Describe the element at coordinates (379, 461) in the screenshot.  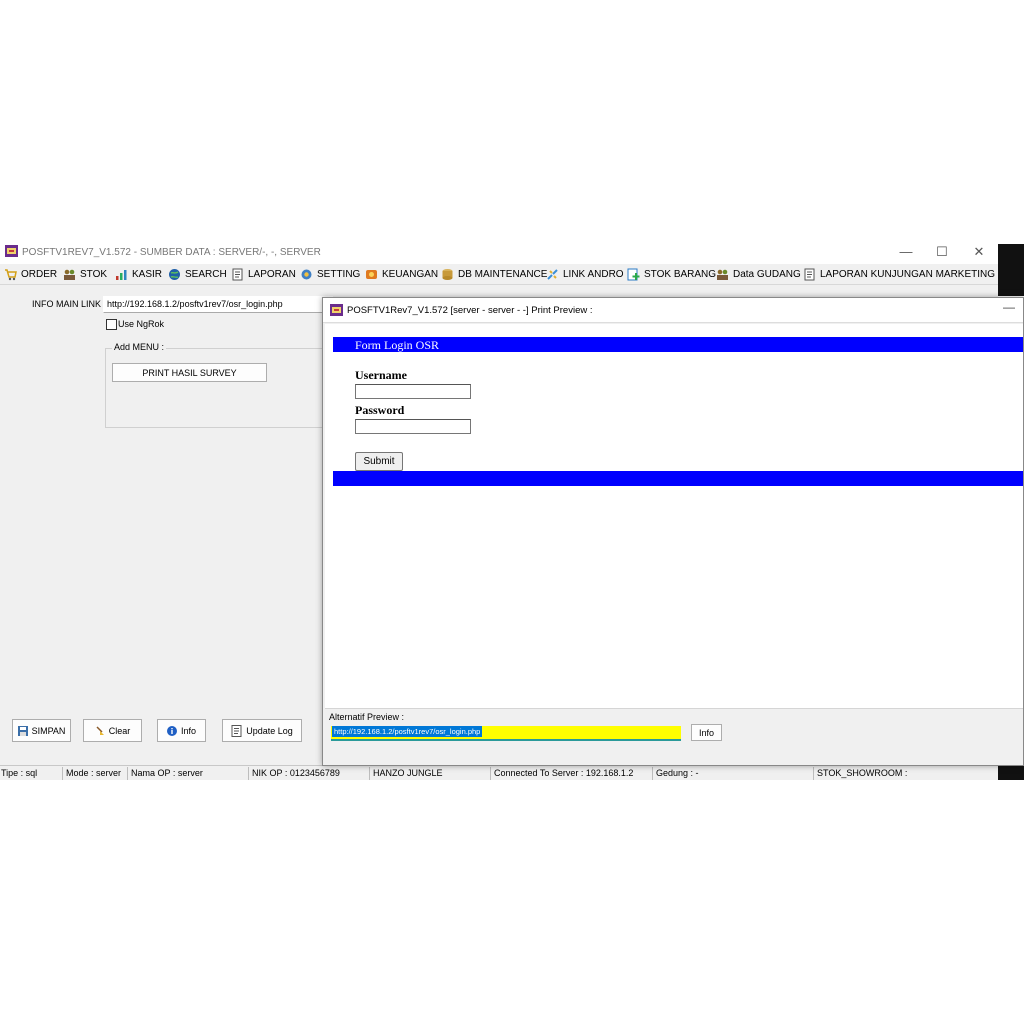
I see `submit-button: Submit` at that location.